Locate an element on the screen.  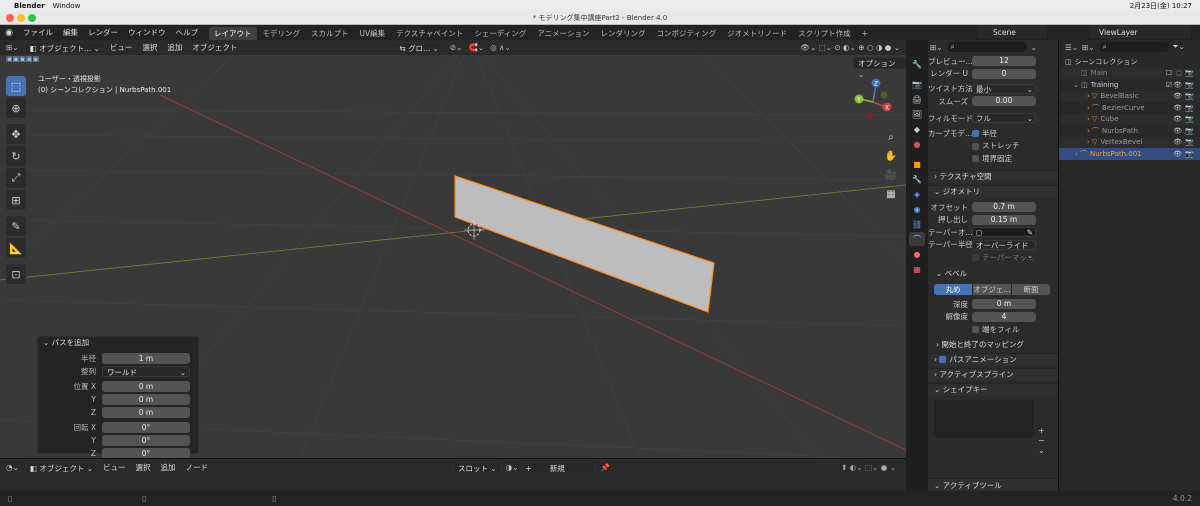
prop-preview-u-field: 12 is located at coordinates (1004, 61).